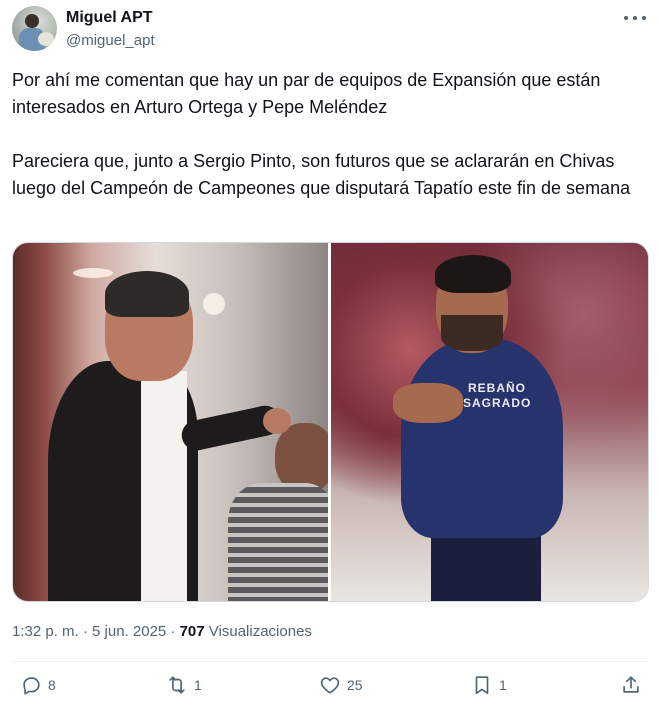 Image resolution: width=659 pixels, height=705 pixels. I want to click on clapping-hands, so click(428, 403).